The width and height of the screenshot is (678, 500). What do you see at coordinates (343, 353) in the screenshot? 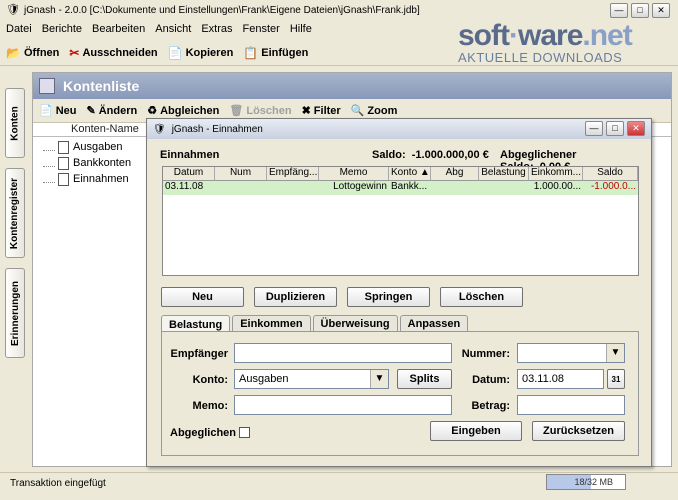
I see `payee-input` at bounding box center [343, 353].